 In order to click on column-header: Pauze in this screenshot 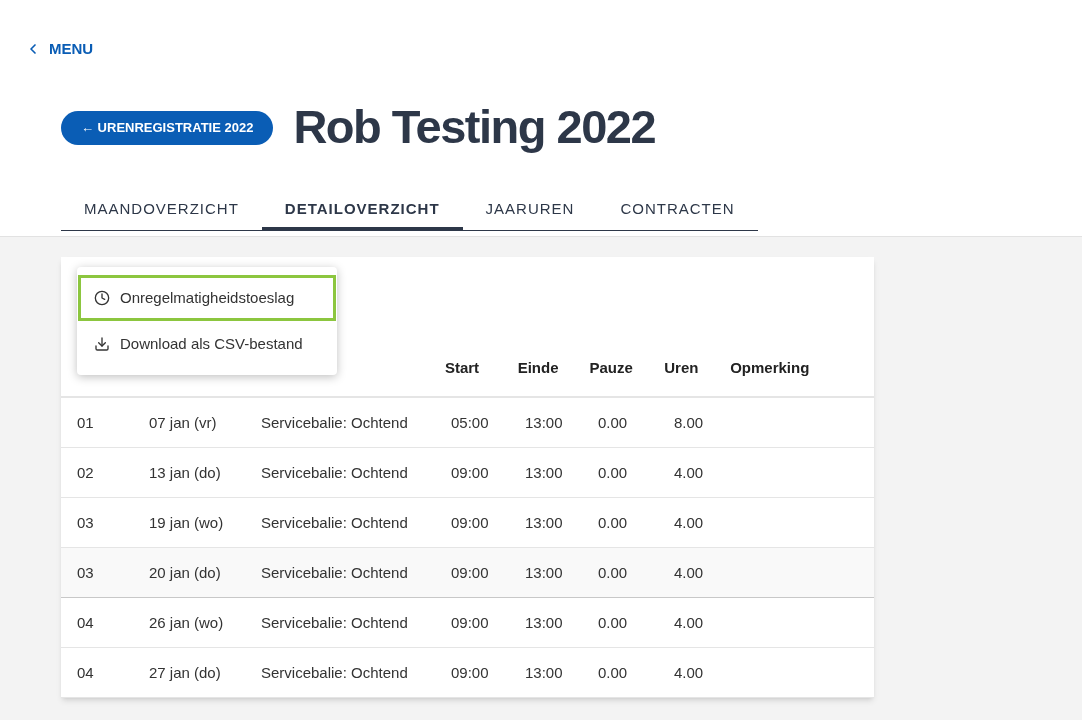, I will do `click(611, 367)`.